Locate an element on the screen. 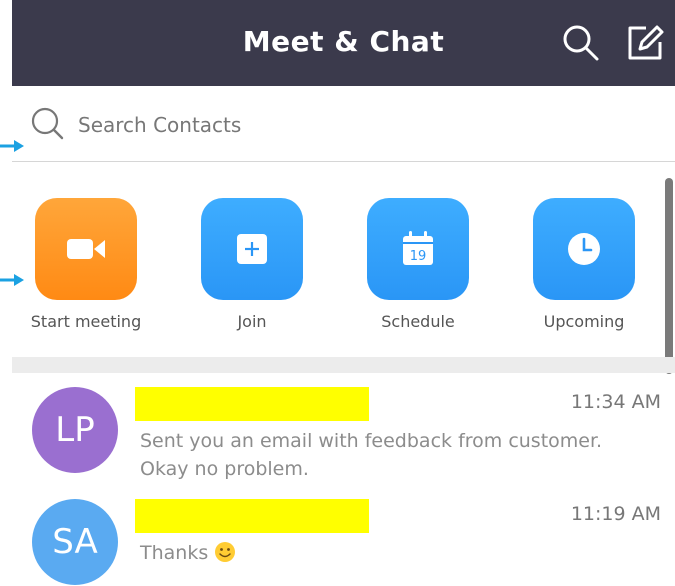  chat-message-text: Thanks is located at coordinates (174, 553).